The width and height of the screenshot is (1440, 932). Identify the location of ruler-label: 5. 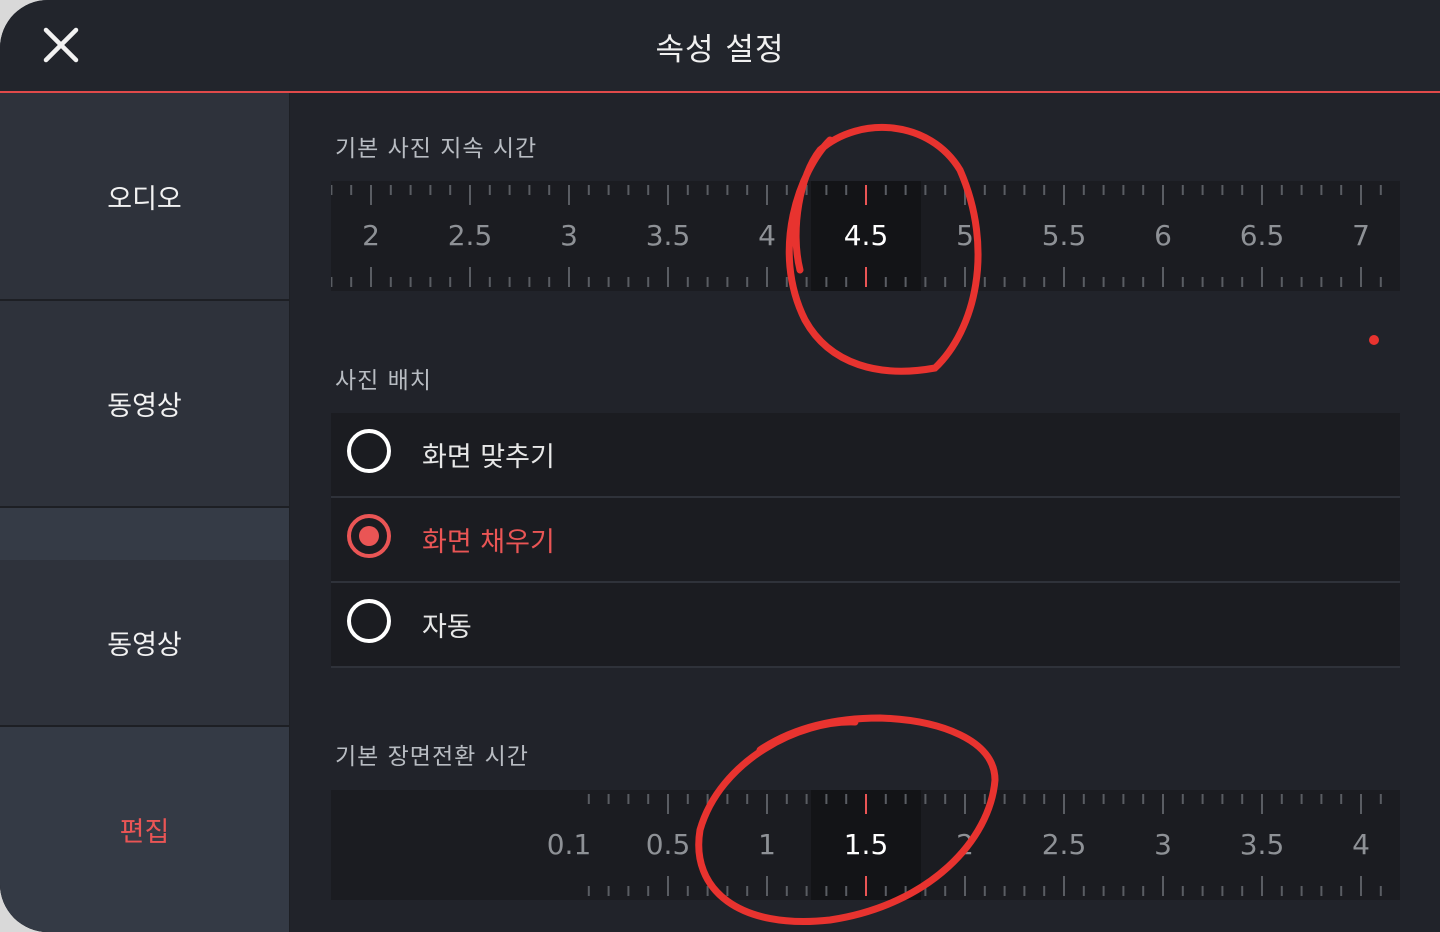
(965, 235).